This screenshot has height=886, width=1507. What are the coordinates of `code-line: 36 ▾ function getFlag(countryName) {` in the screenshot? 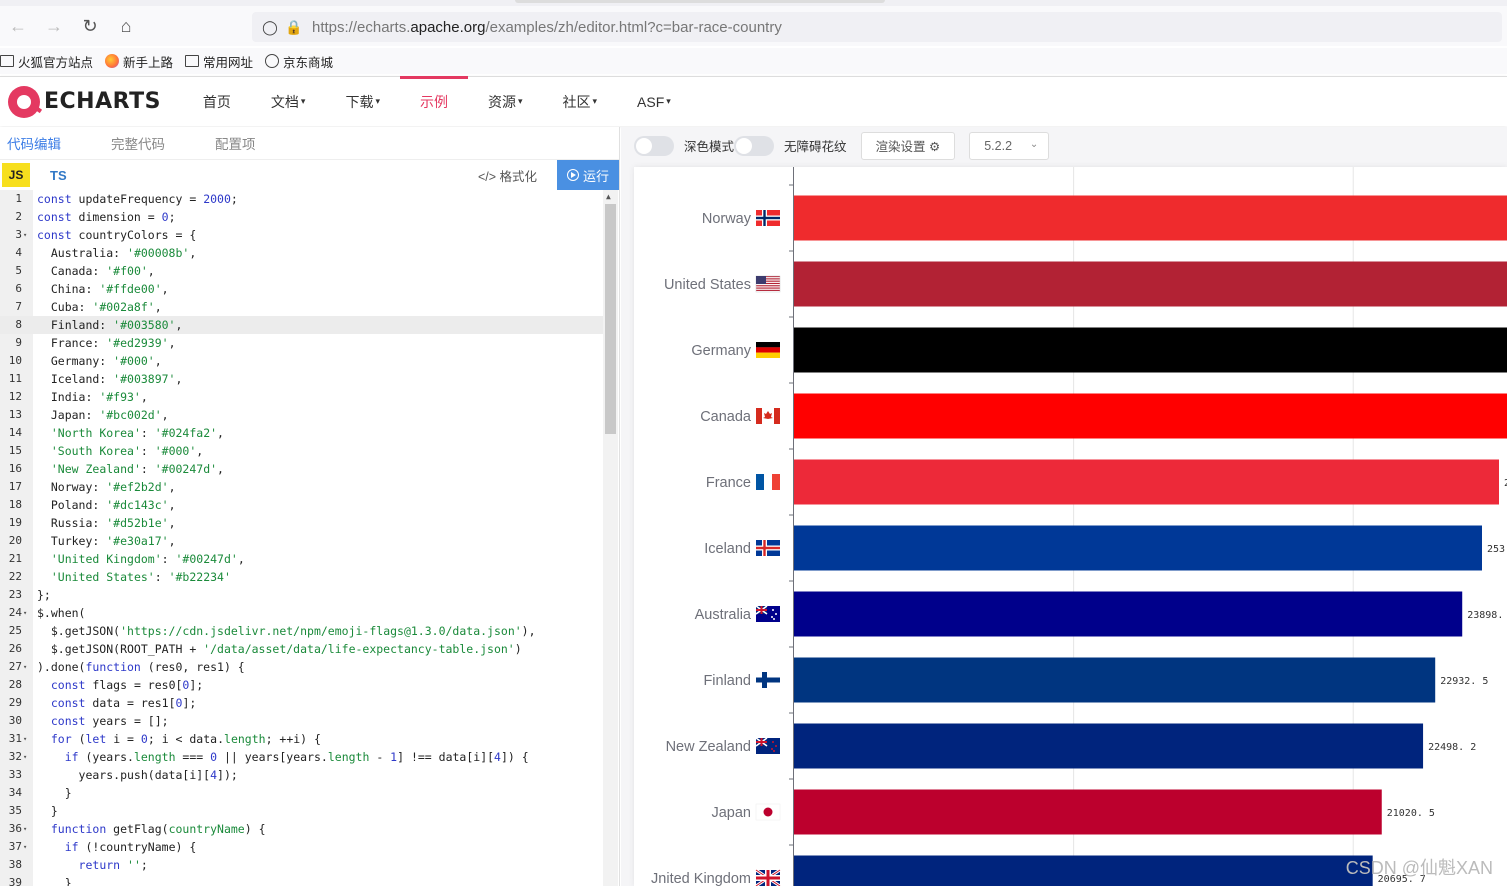 It's located at (302, 829).